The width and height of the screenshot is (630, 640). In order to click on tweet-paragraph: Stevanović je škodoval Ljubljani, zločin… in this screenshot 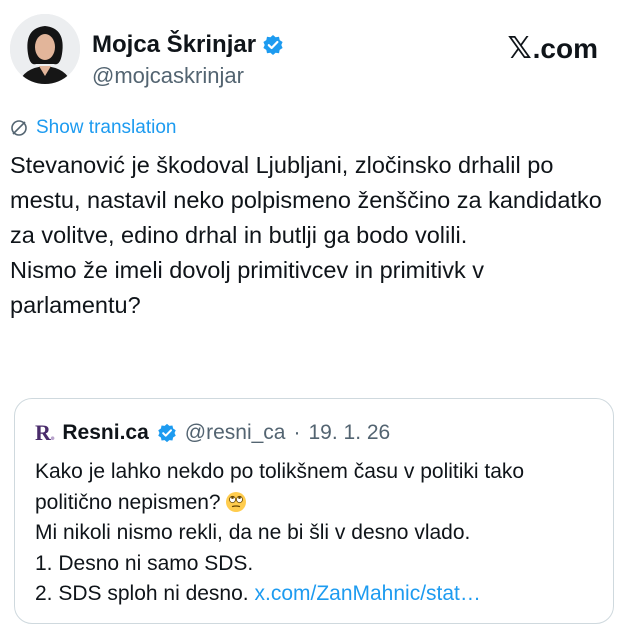, I will do `click(306, 200)`.